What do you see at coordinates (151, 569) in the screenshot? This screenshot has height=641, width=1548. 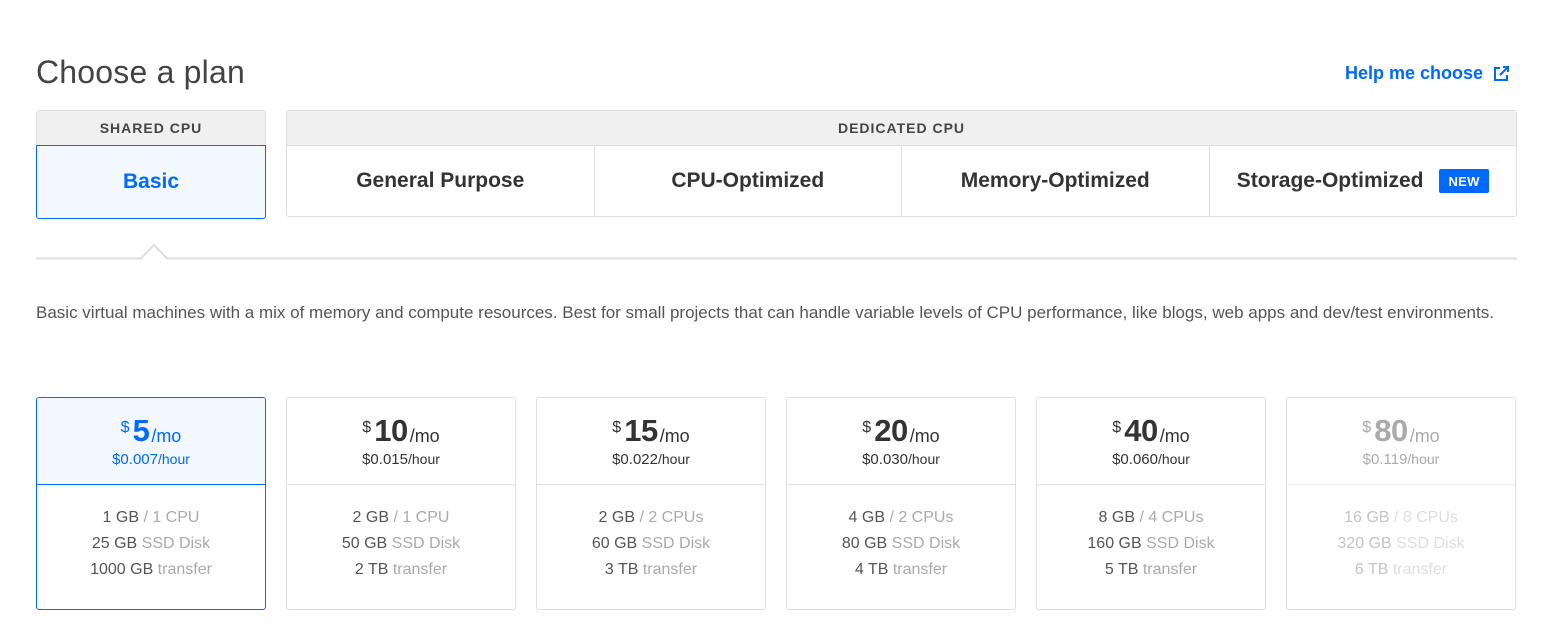 I see `spec-transfer: 1000 GB transfer` at bounding box center [151, 569].